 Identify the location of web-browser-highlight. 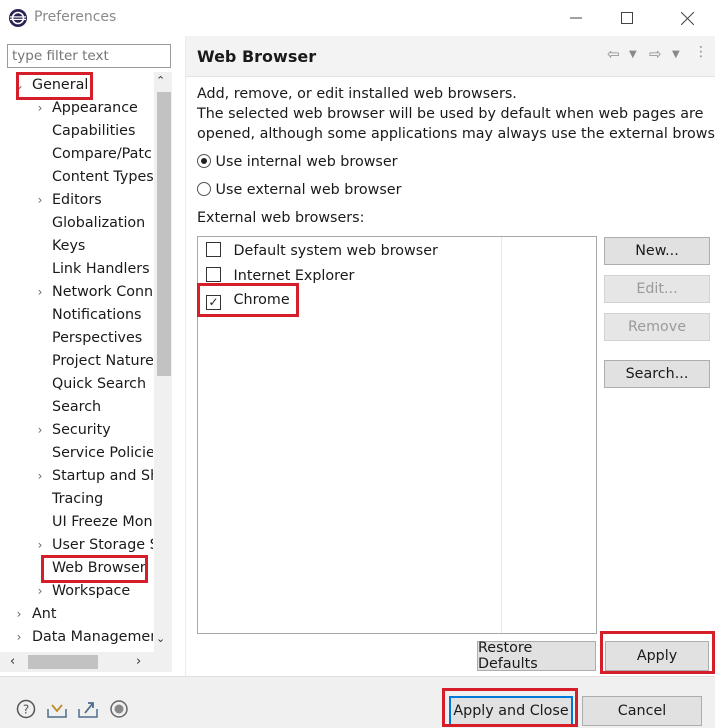
(94, 569).